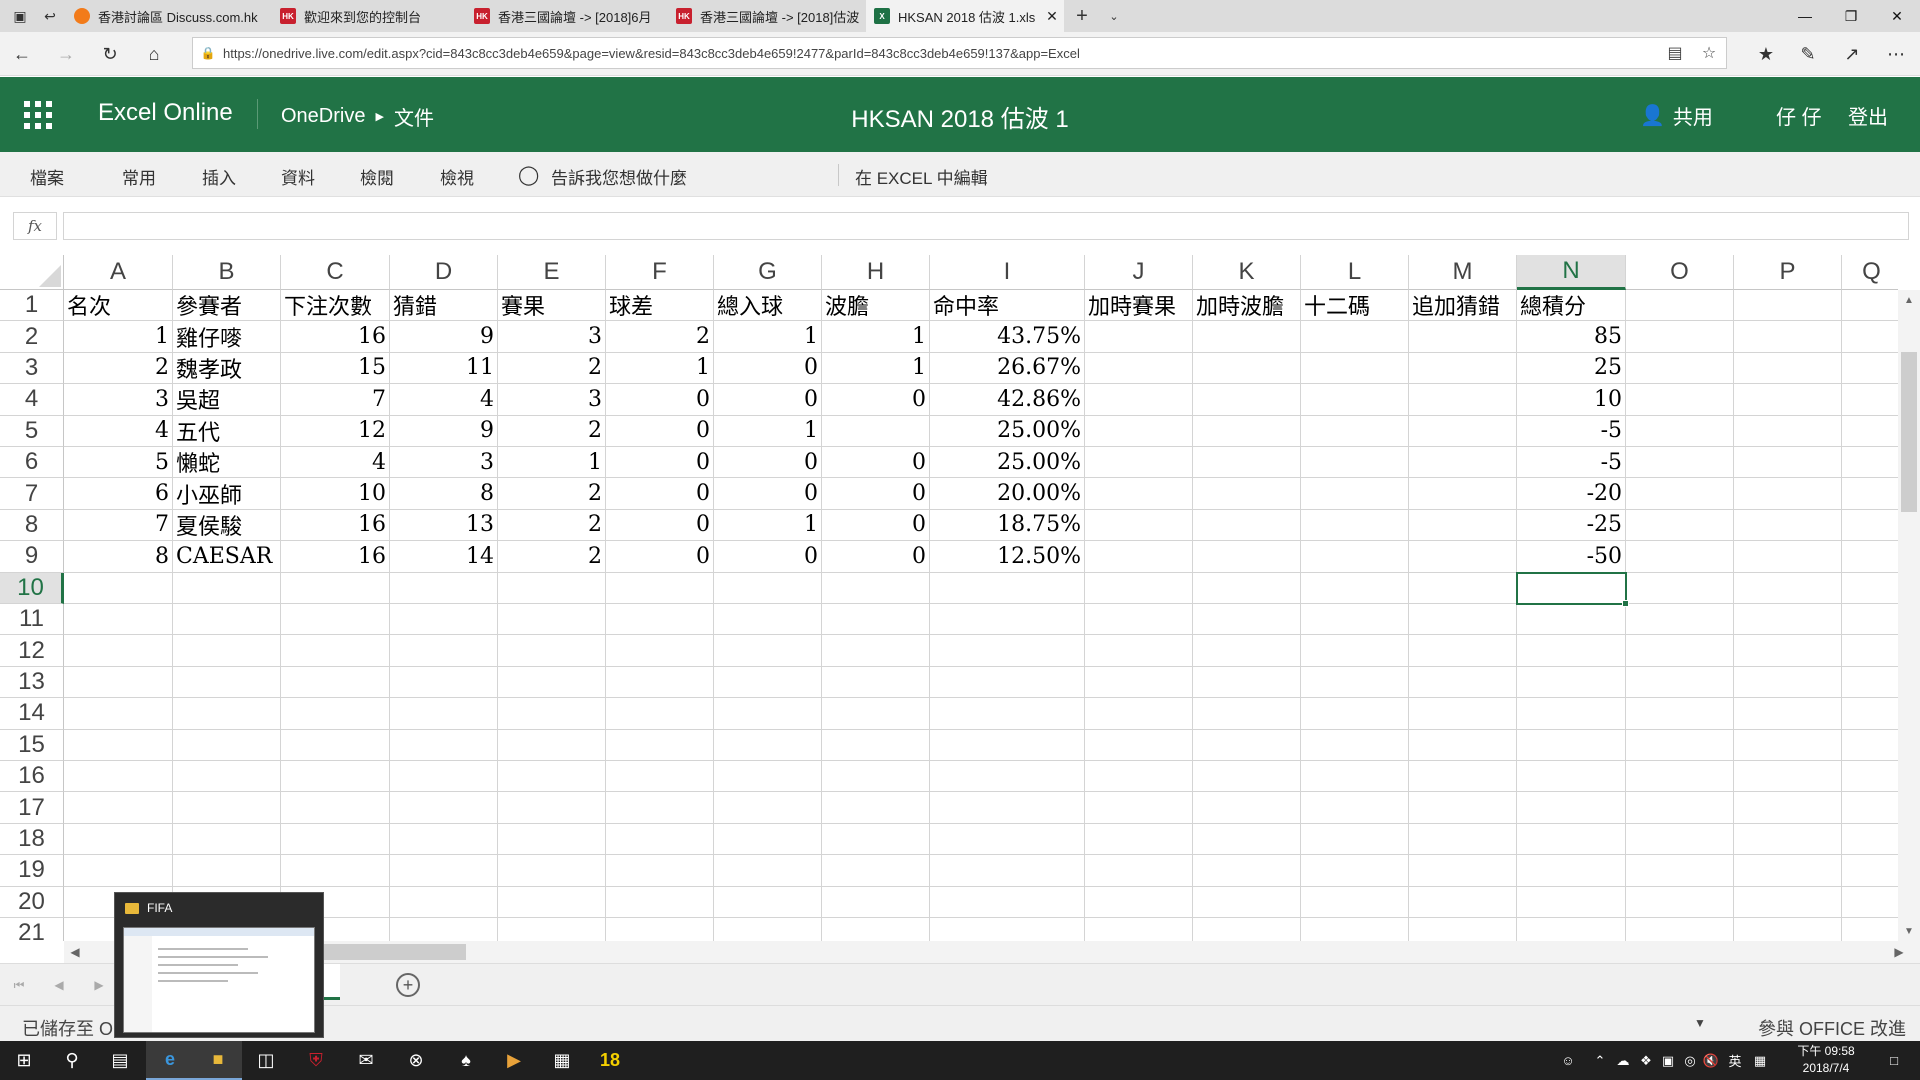 This screenshot has width=1920, height=1080. I want to click on cell-f10, so click(660, 588).